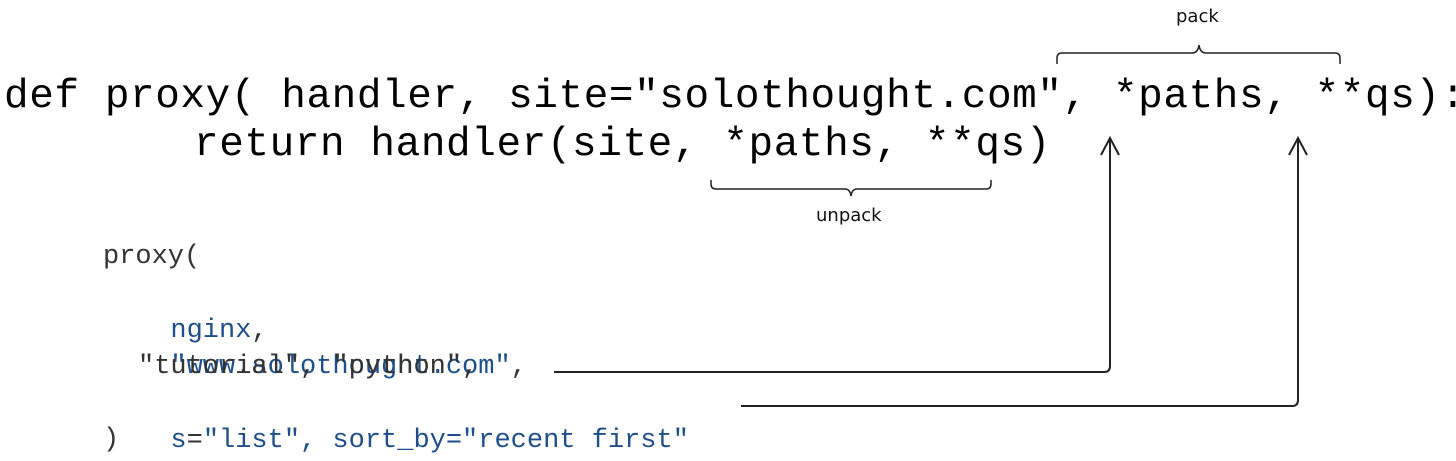 The image size is (1456, 461). I want to click on pack-brace, so click(1198, 54).